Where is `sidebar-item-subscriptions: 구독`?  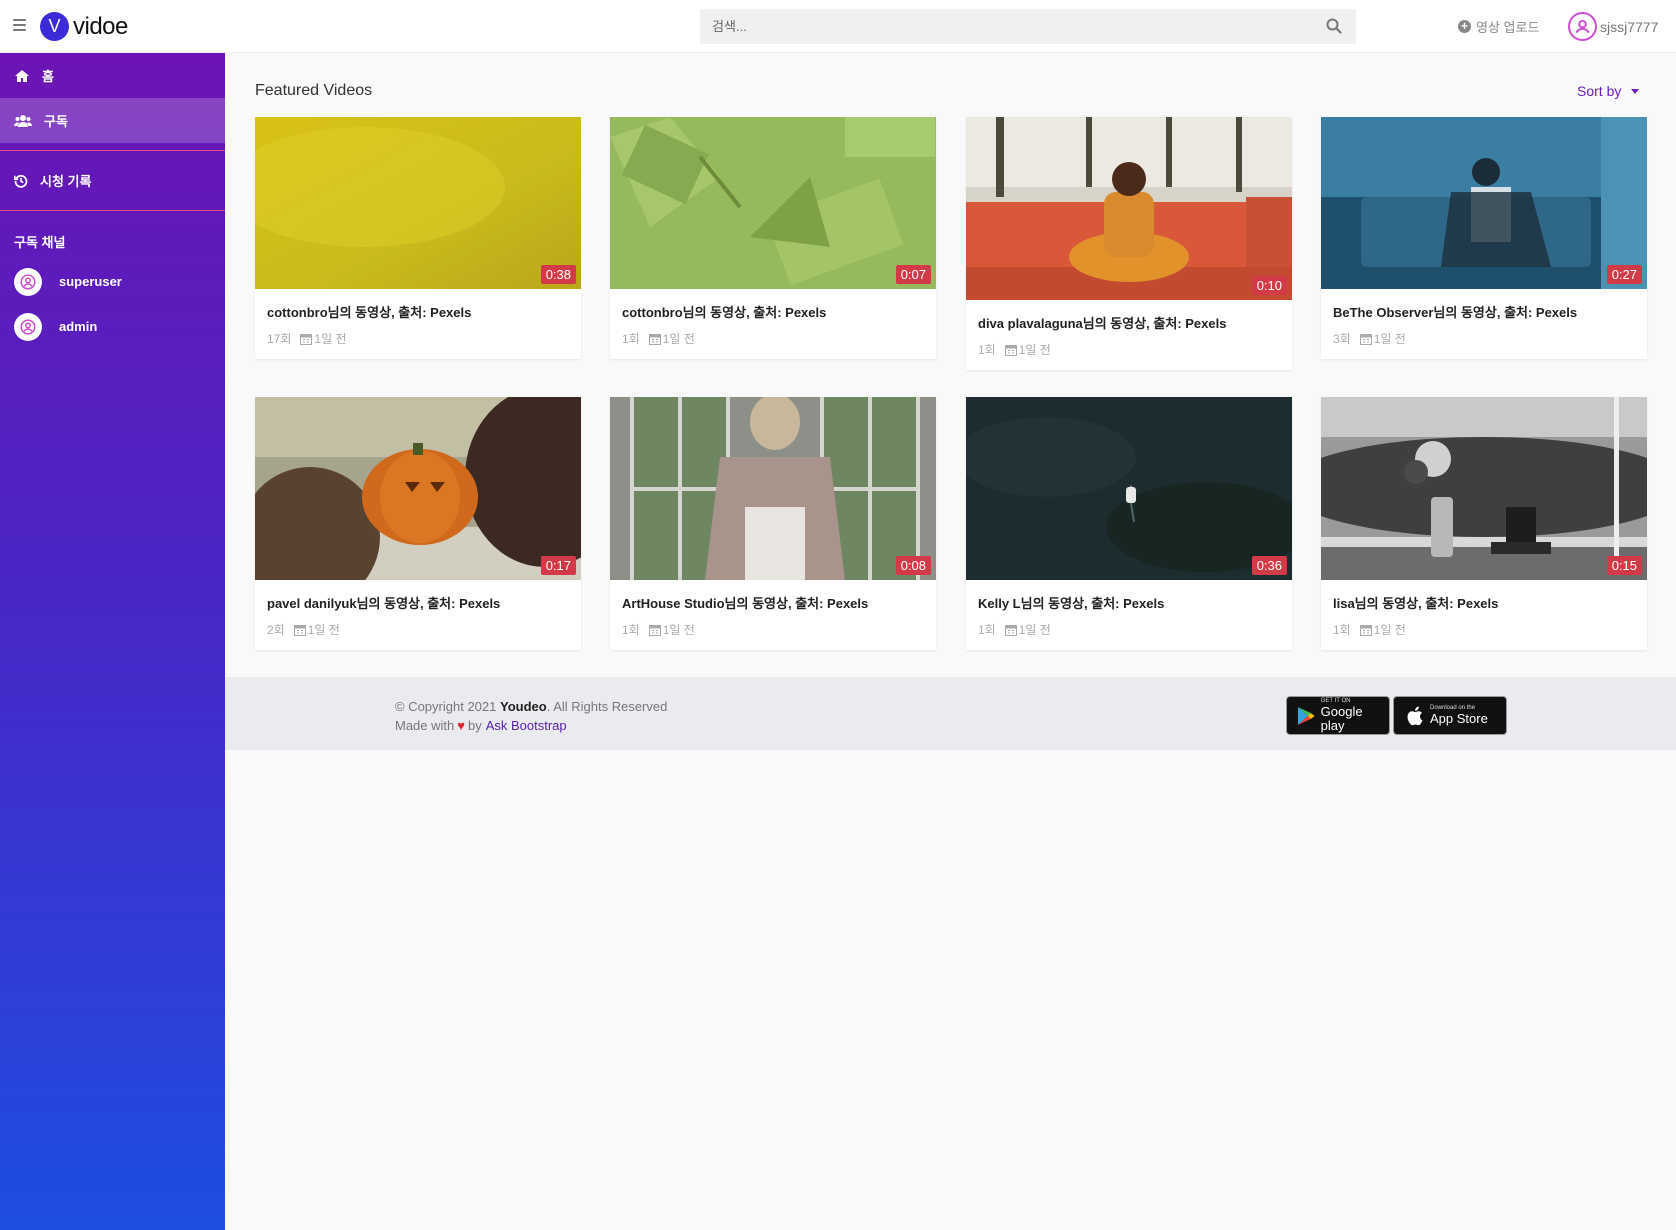
sidebar-item-subscriptions: 구독 is located at coordinates (112, 120).